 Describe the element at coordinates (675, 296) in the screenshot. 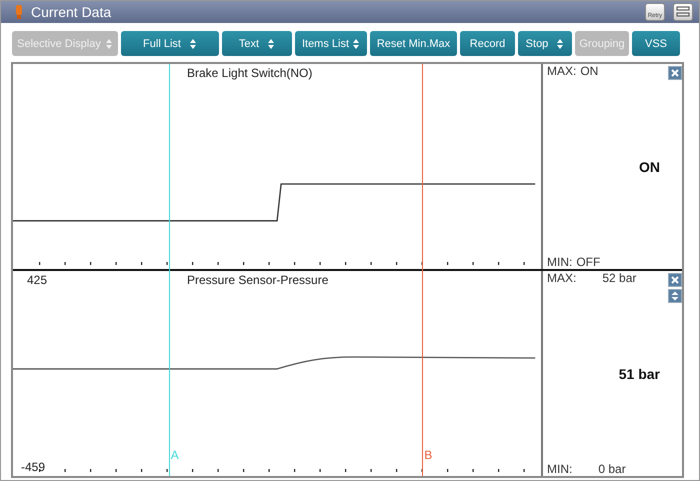

I see `resize-button` at that location.